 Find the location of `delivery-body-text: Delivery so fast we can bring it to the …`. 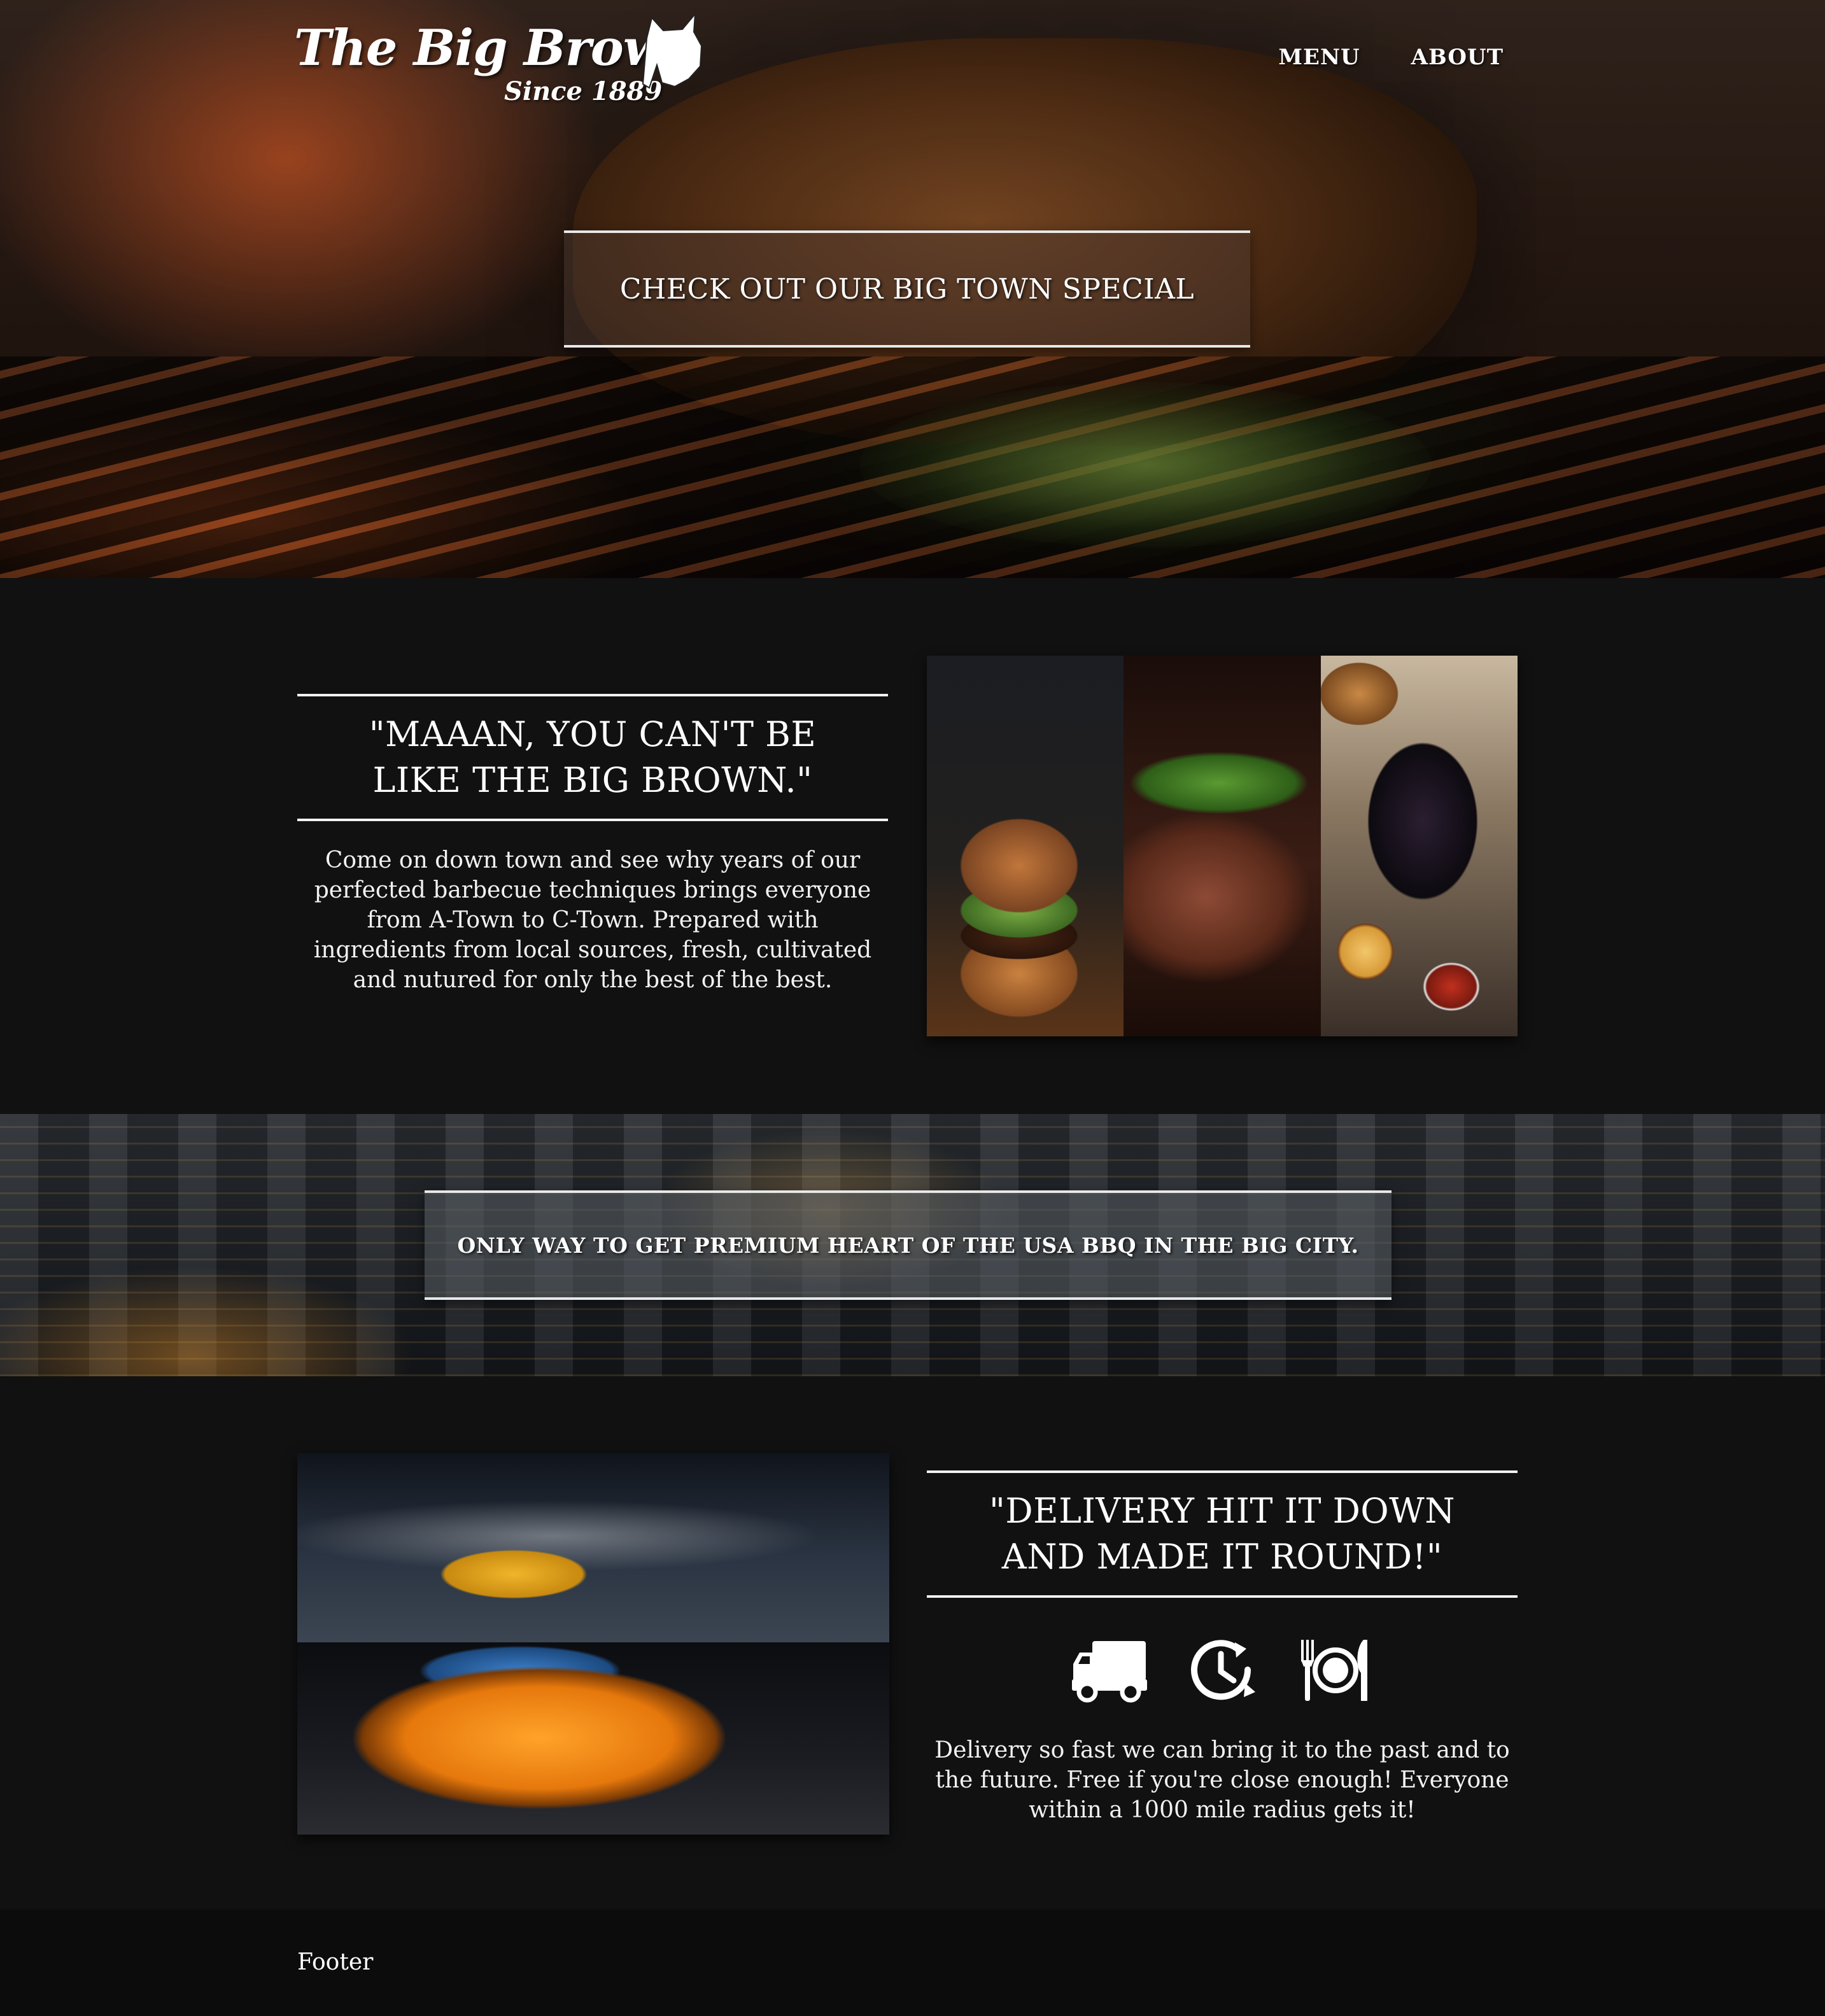

delivery-body-text: Delivery so fast we can bring it to the … is located at coordinates (1222, 1780).